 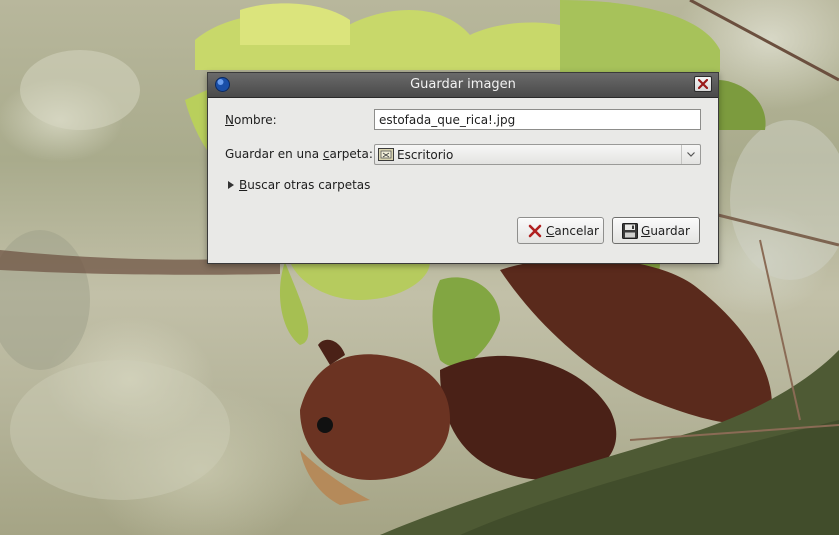 I want to click on cancel-x-icon, so click(x=535, y=231).